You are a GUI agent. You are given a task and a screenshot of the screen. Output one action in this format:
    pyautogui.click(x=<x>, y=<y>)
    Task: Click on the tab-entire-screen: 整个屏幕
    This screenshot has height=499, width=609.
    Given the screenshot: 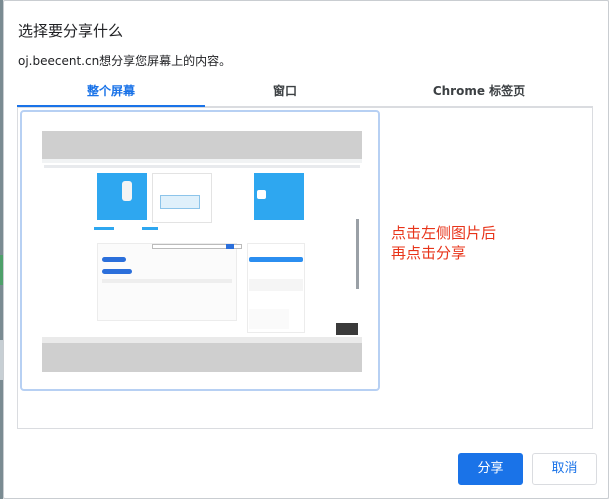 What is the action you would take?
    pyautogui.click(x=111, y=94)
    